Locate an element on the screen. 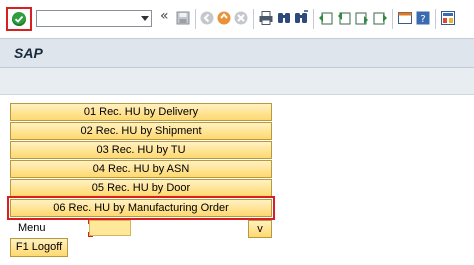 The height and width of the screenshot is (265, 474). logoff-button: F1 Logoff is located at coordinates (39, 247).